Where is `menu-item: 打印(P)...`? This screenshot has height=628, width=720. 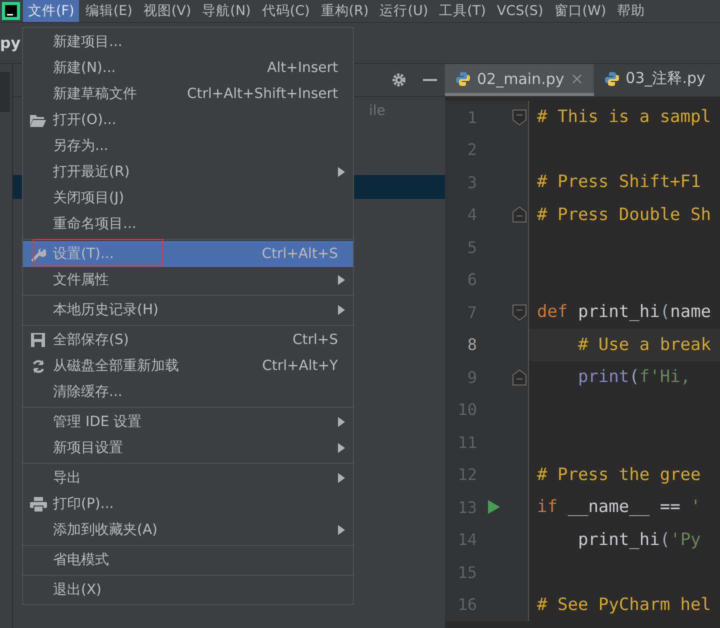
menu-item: 打印(P)... is located at coordinates (188, 504).